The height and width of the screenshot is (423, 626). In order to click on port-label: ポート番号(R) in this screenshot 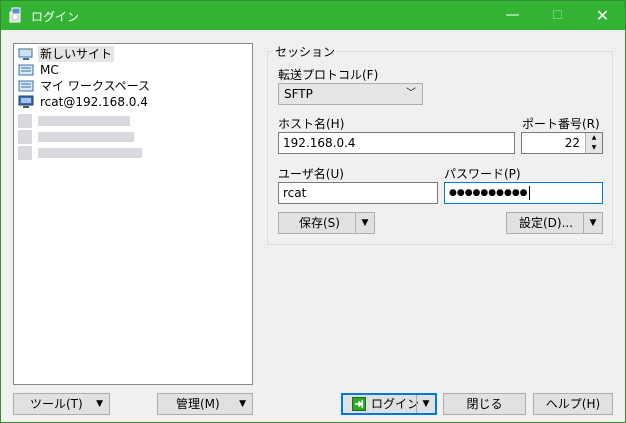, I will do `click(561, 124)`.